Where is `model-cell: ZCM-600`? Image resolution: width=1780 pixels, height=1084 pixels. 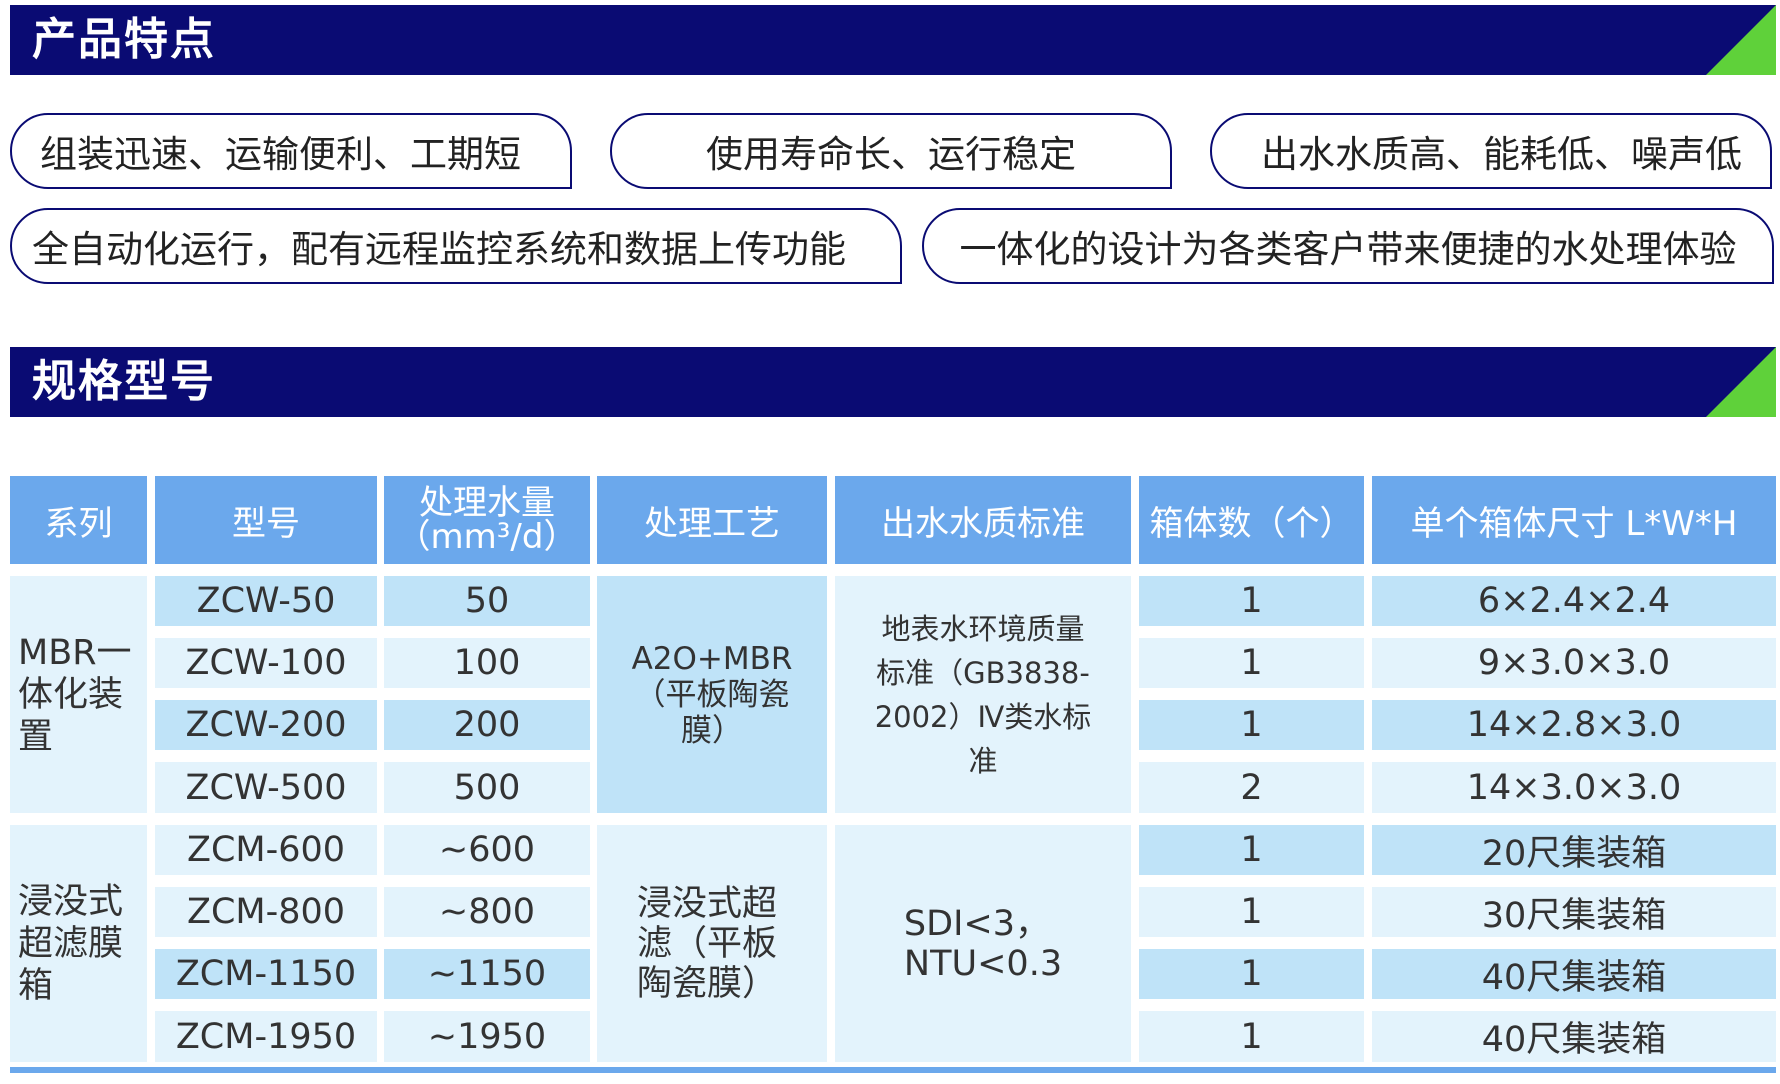
model-cell: ZCM-600 is located at coordinates (266, 850).